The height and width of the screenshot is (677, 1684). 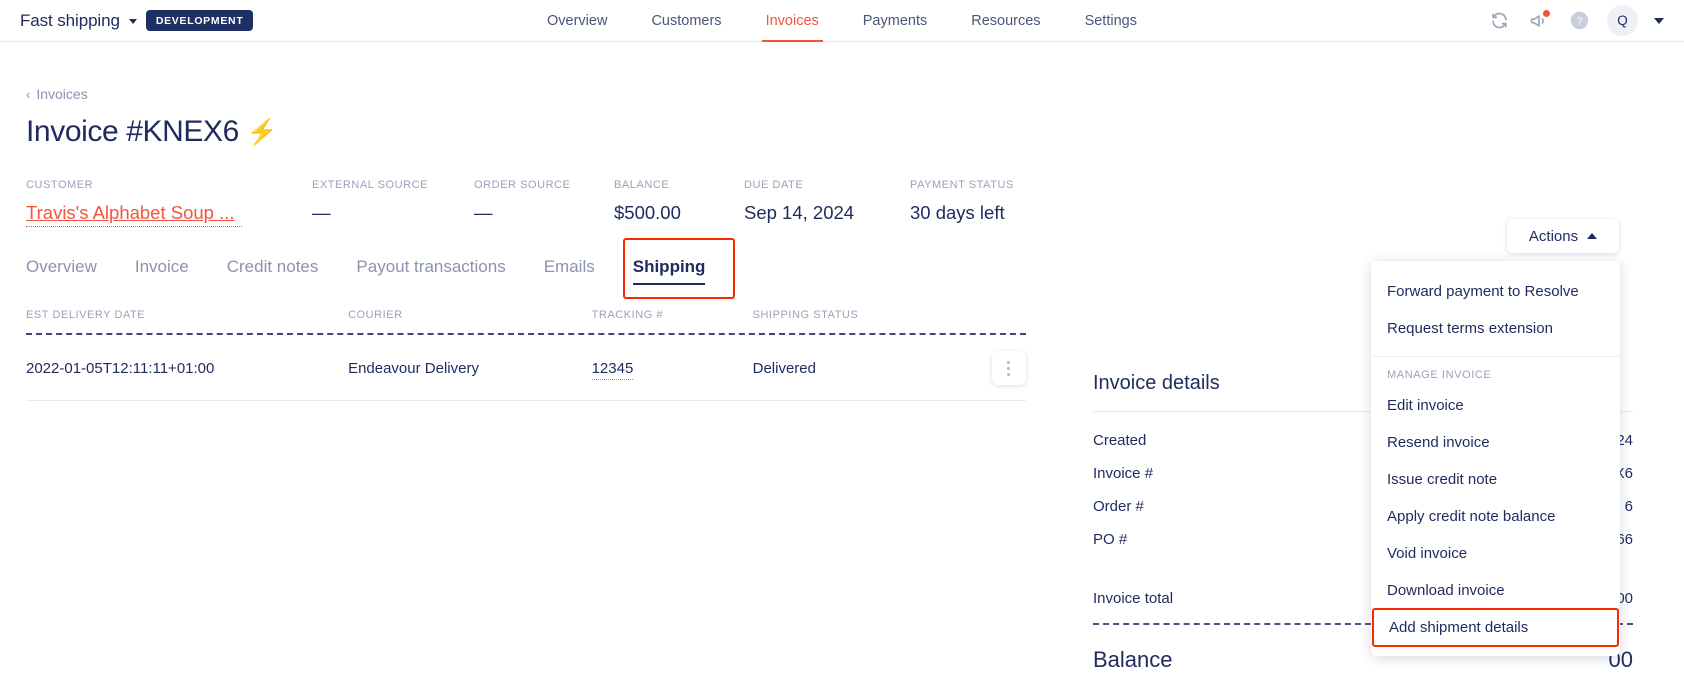 What do you see at coordinates (1539, 21) in the screenshot?
I see `megaphone-icon` at bounding box center [1539, 21].